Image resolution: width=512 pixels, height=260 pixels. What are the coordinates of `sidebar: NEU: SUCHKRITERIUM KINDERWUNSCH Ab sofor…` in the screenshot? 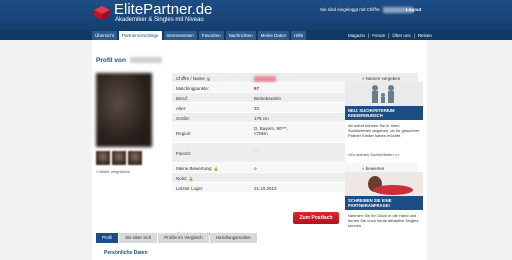 It's located at (384, 171).